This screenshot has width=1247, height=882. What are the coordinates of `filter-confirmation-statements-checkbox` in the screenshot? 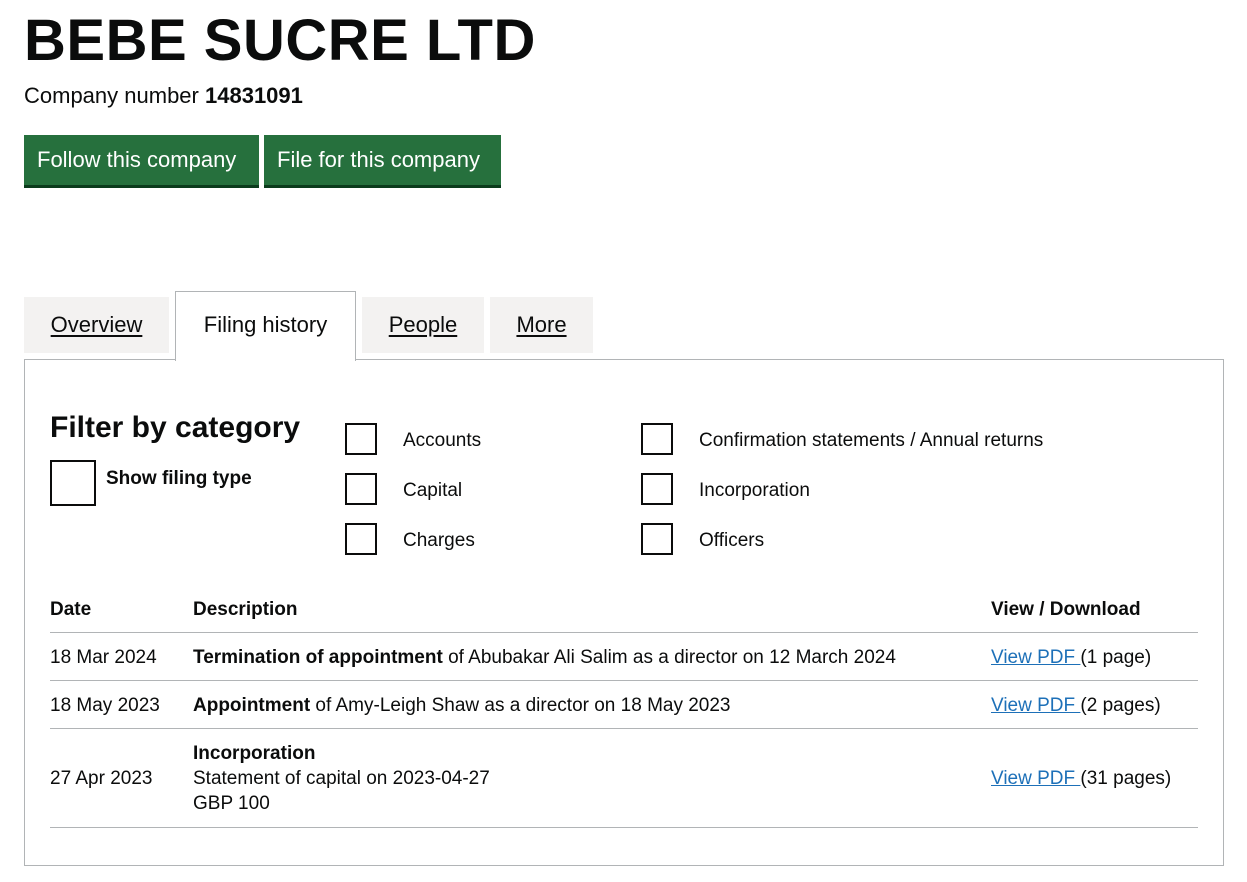 It's located at (657, 439).